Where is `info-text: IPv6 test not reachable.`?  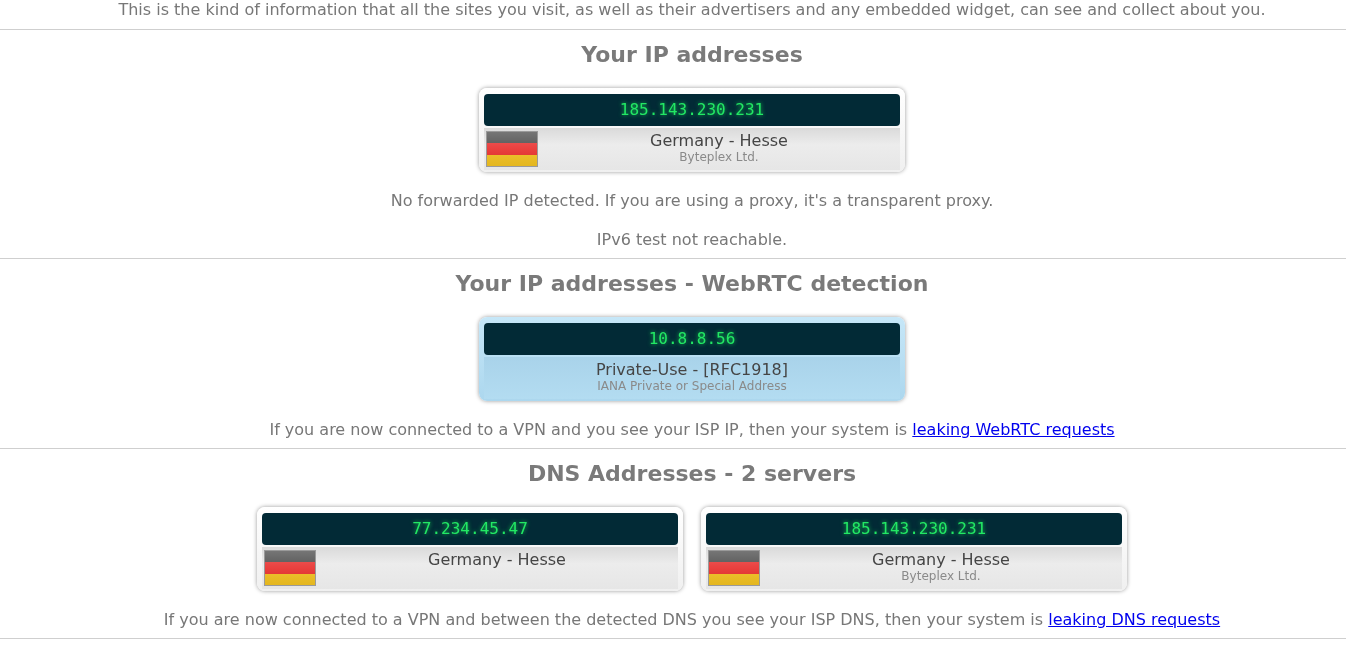
info-text: IPv6 test not reachable. is located at coordinates (692, 240).